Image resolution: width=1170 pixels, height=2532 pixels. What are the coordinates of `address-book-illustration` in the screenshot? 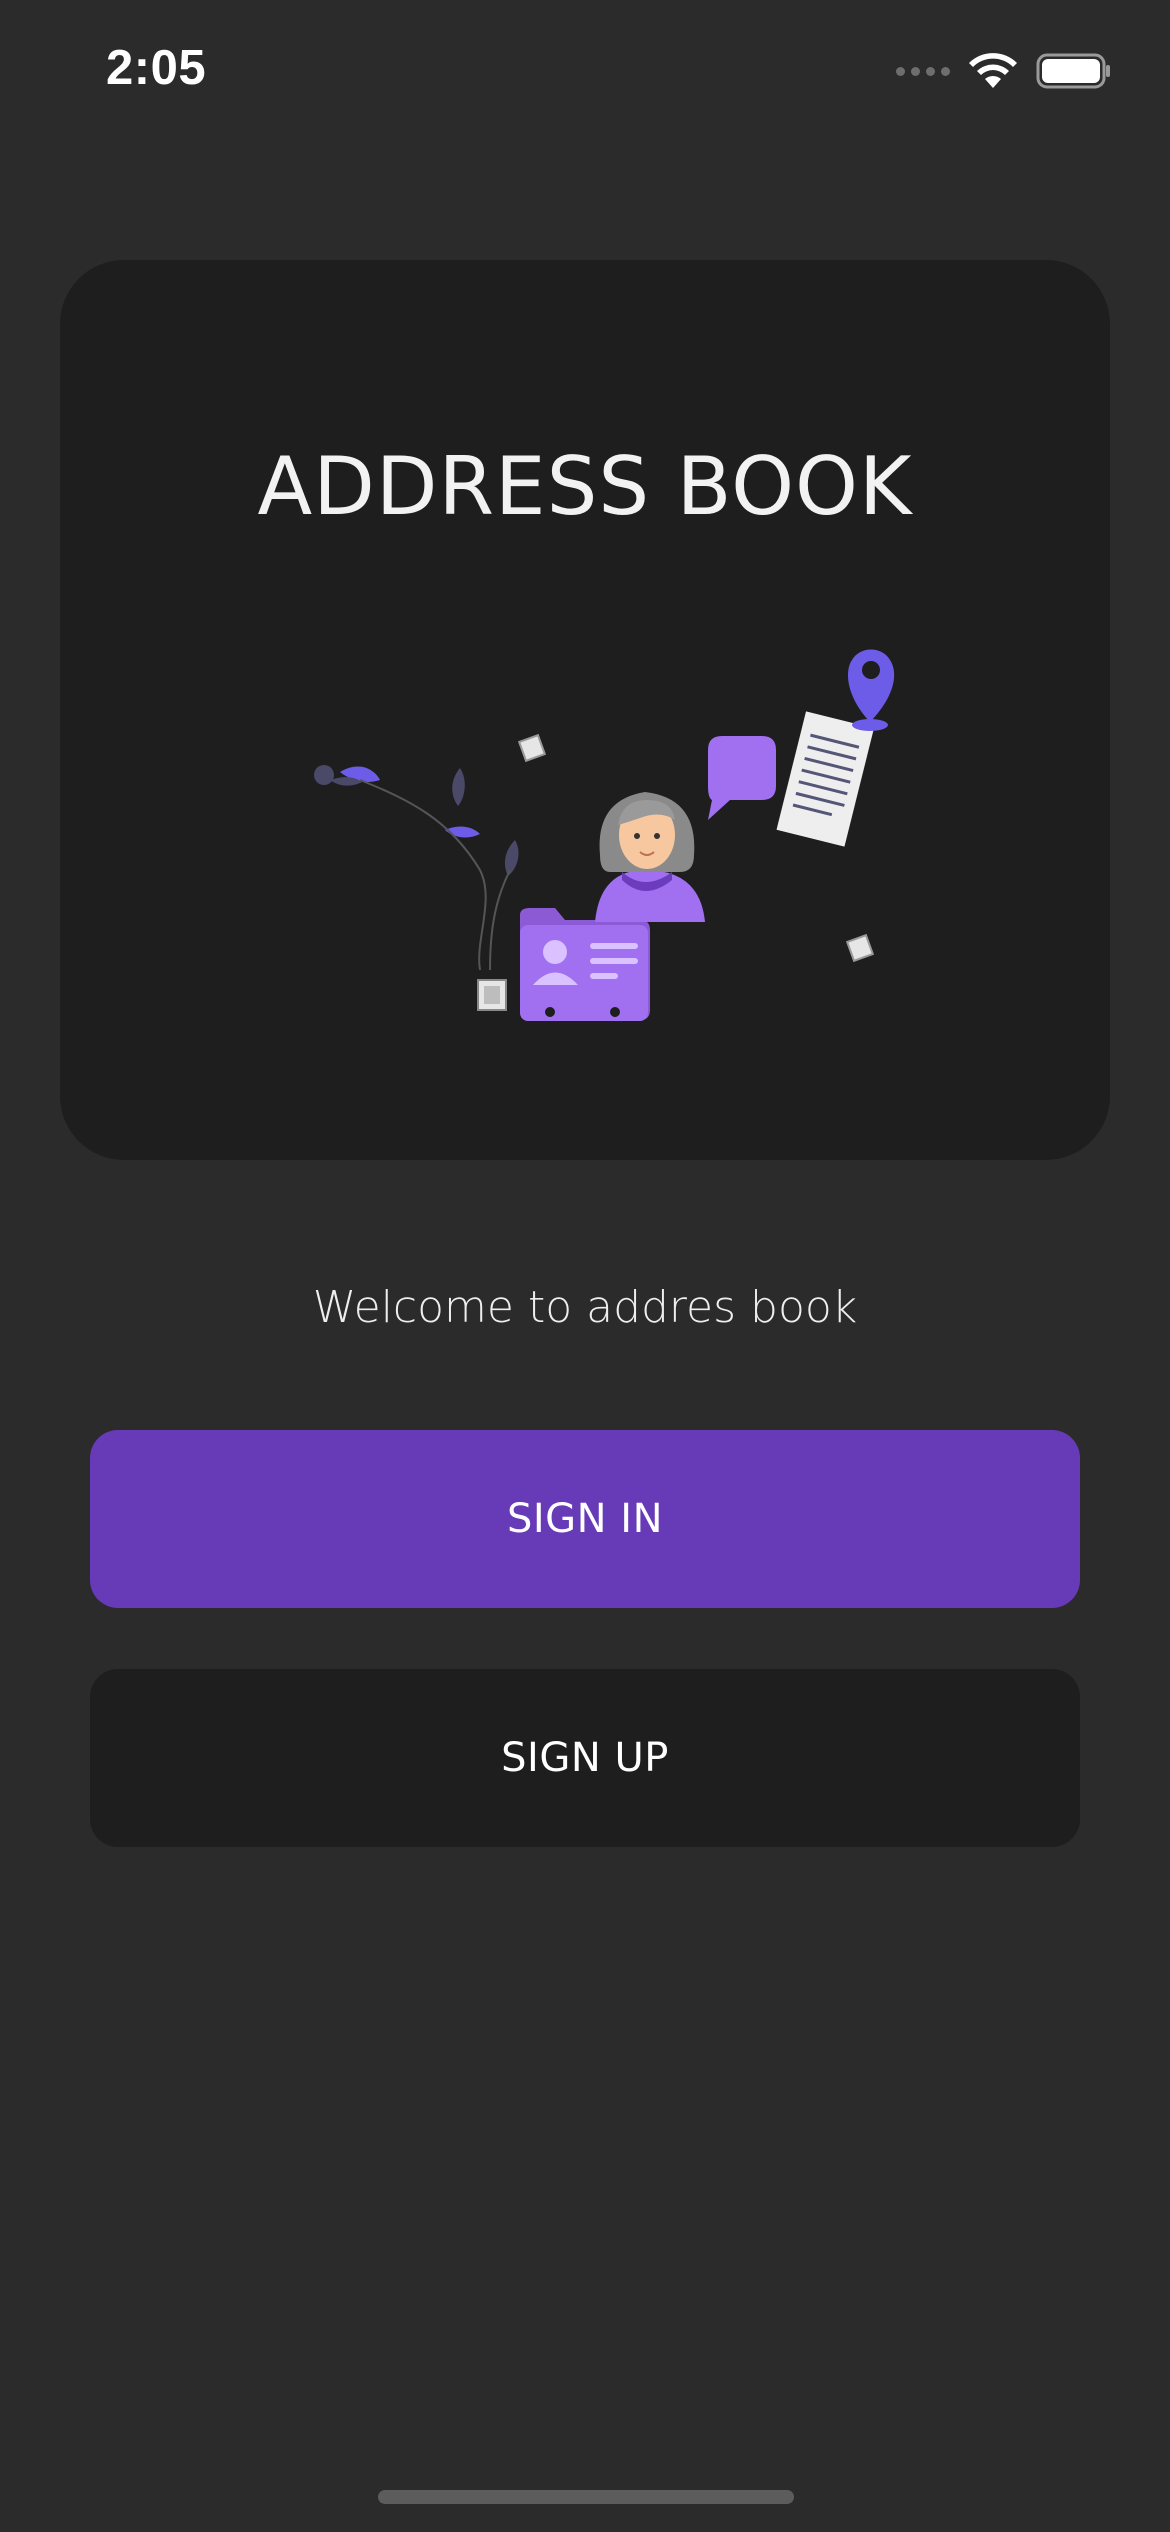 It's located at (604, 835).